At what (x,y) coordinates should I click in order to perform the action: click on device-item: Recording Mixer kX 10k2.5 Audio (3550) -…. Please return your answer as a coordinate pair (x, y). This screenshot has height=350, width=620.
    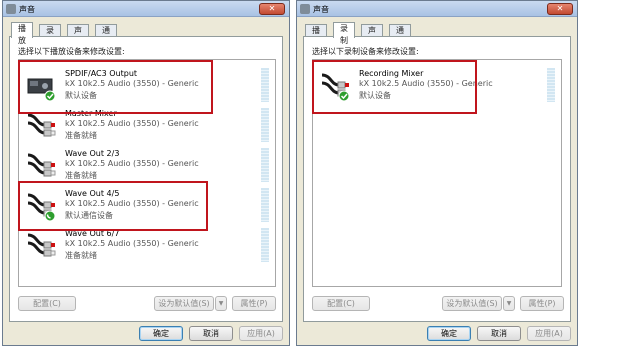
    Looking at the image, I should click on (437, 85).